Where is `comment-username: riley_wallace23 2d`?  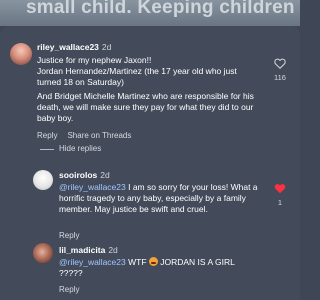 comment-username: riley_wallace23 2d is located at coordinates (74, 47).